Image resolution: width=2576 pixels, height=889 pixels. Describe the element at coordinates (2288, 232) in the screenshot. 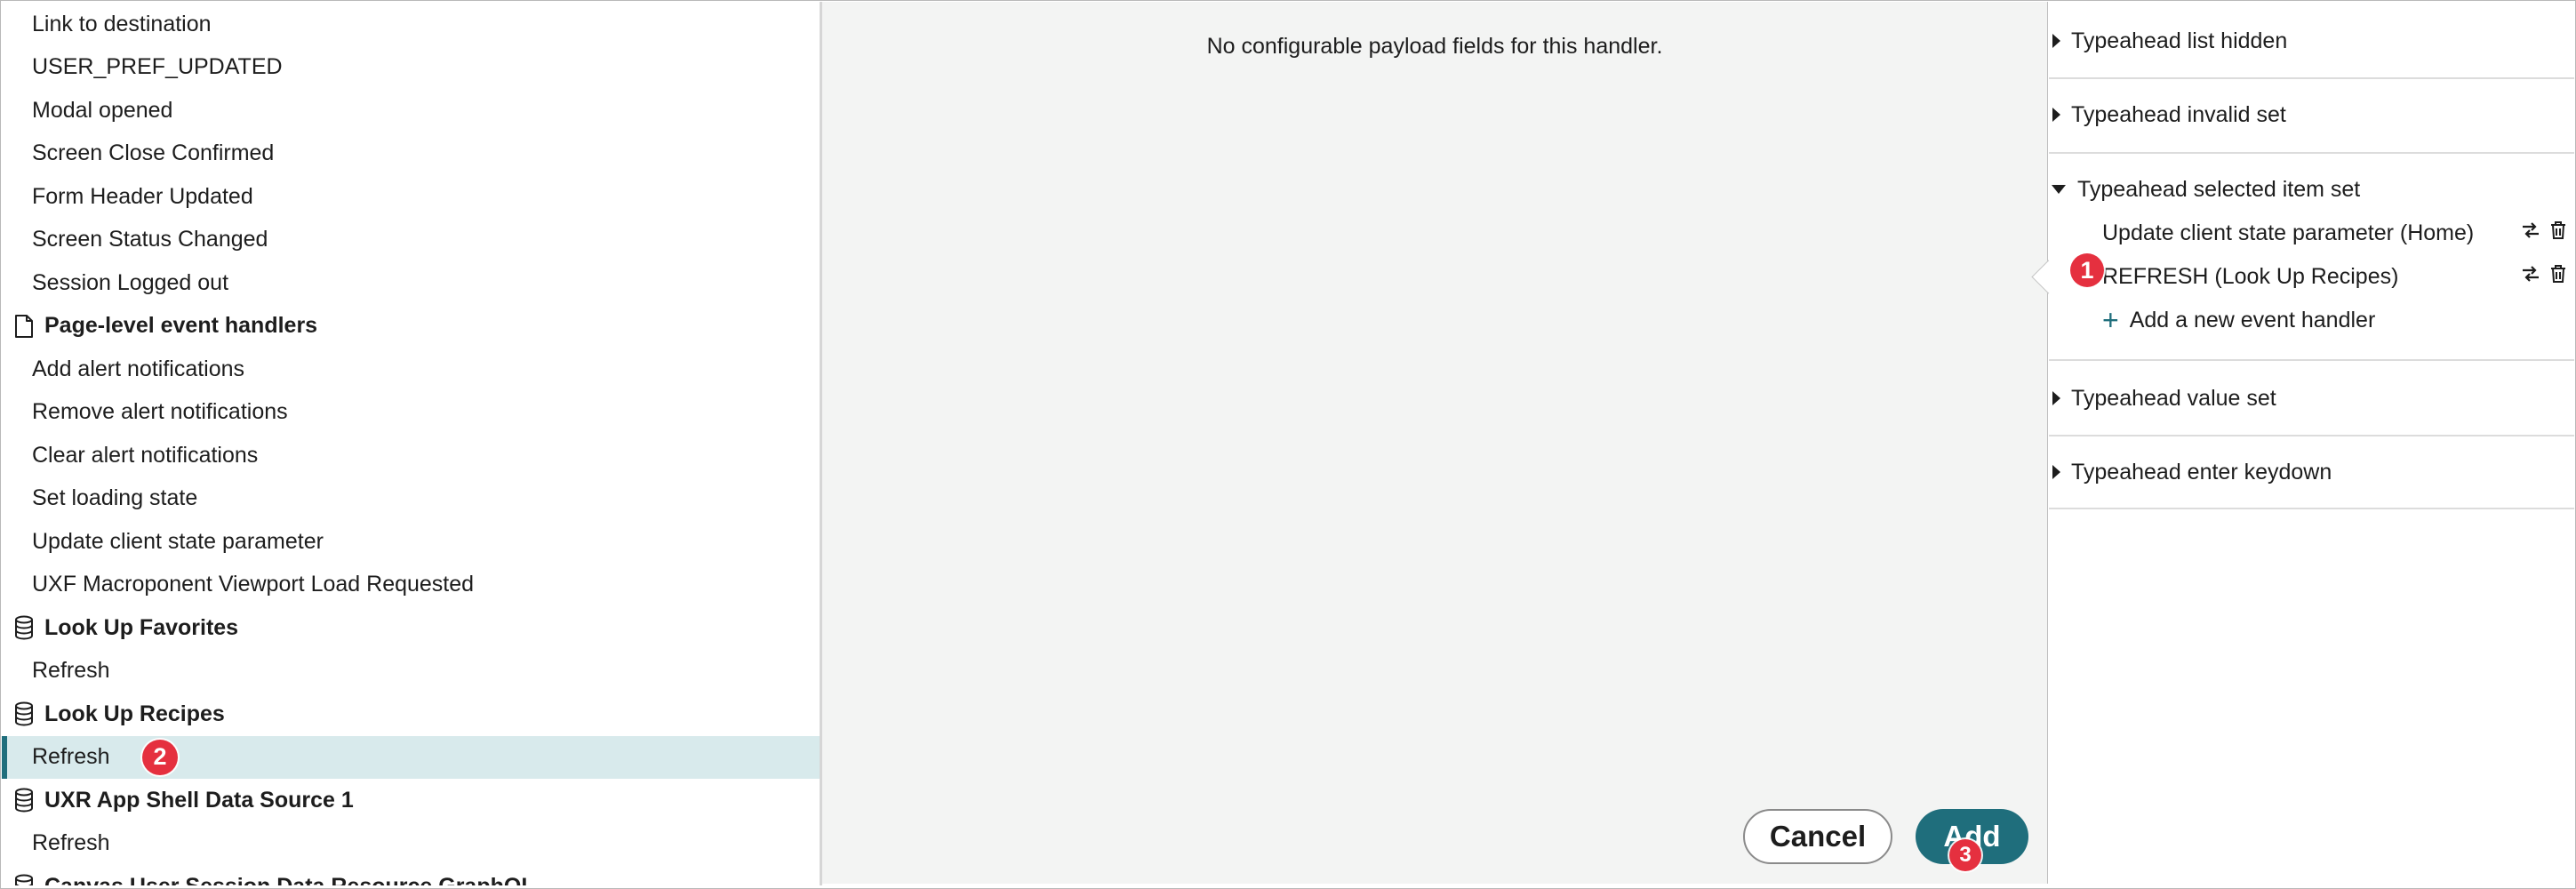

I see `handler-label: Update client state parameter (Home)` at that location.